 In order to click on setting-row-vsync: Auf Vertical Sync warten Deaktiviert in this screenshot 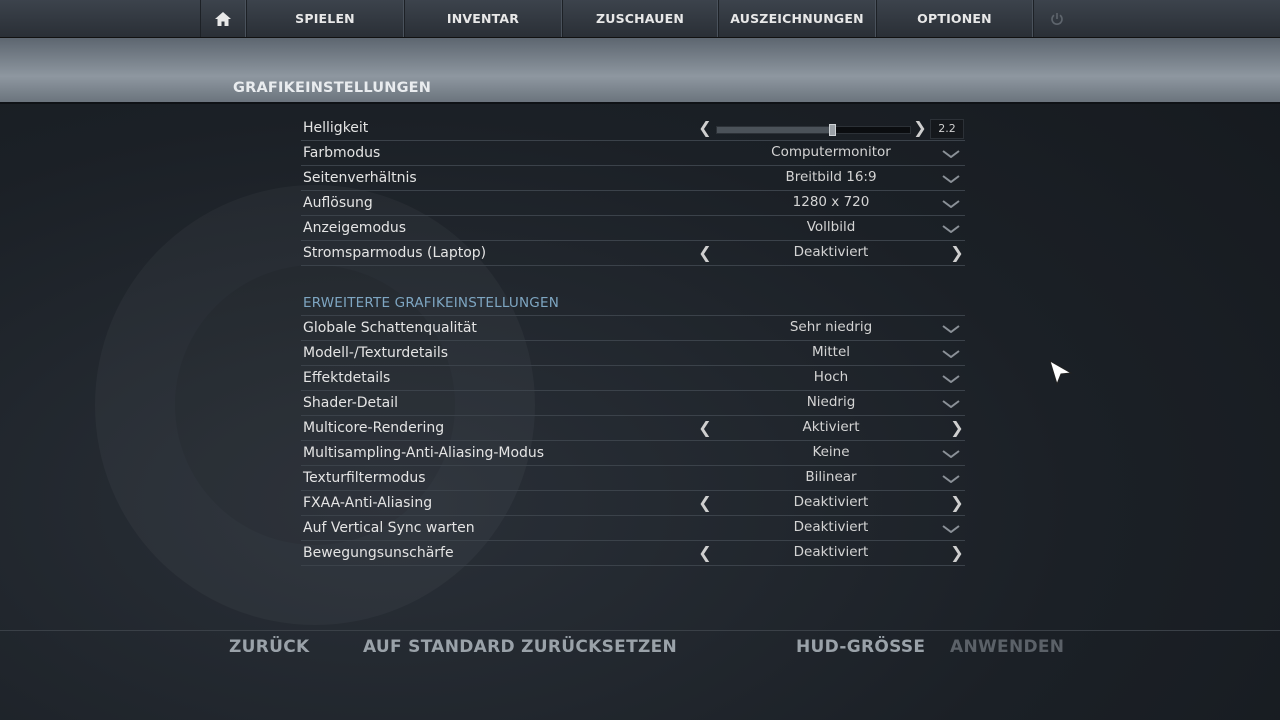, I will do `click(633, 528)`.